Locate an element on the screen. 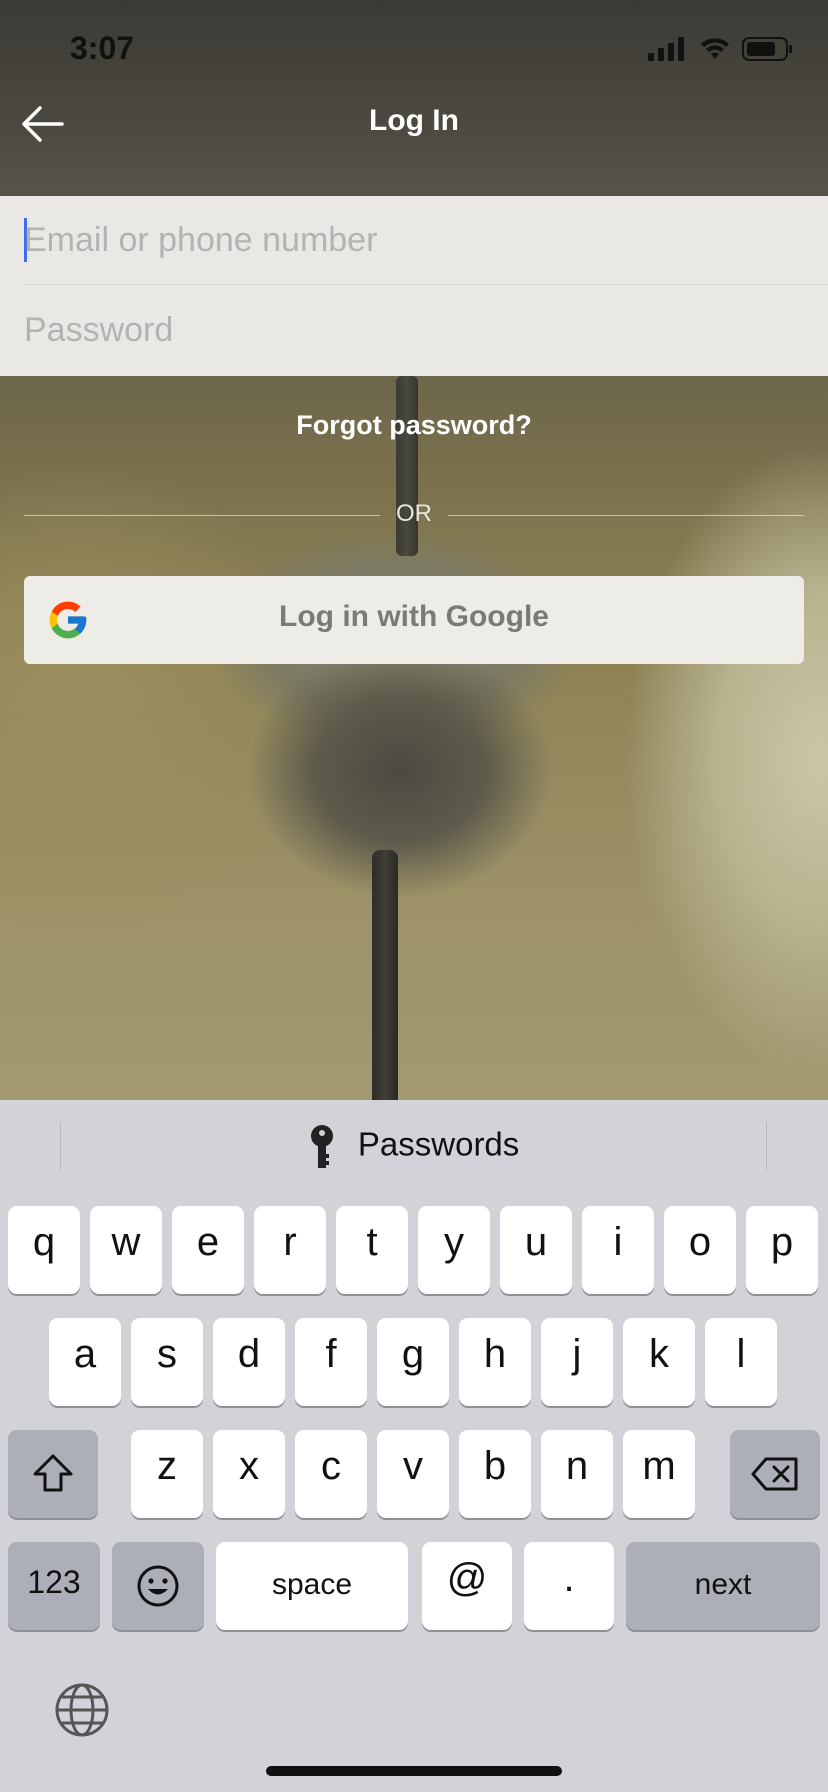 The height and width of the screenshot is (1792, 828). key-w: w is located at coordinates (126, 1250).